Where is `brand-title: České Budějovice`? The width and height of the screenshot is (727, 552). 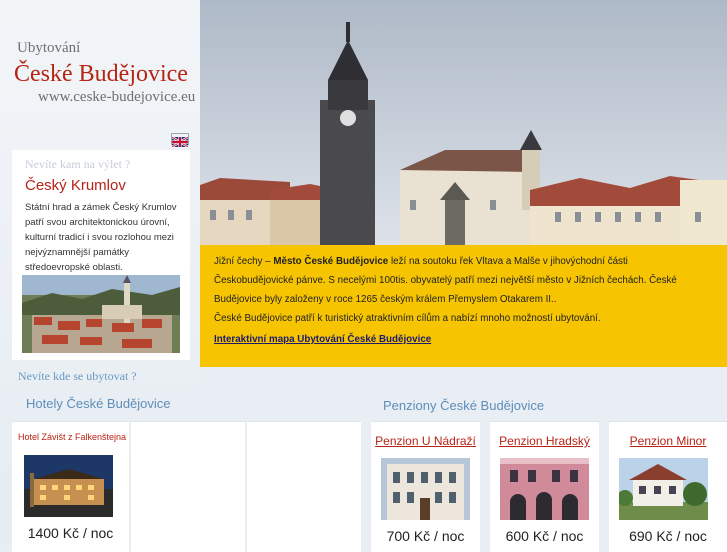 brand-title: České Budějovice is located at coordinates (101, 74).